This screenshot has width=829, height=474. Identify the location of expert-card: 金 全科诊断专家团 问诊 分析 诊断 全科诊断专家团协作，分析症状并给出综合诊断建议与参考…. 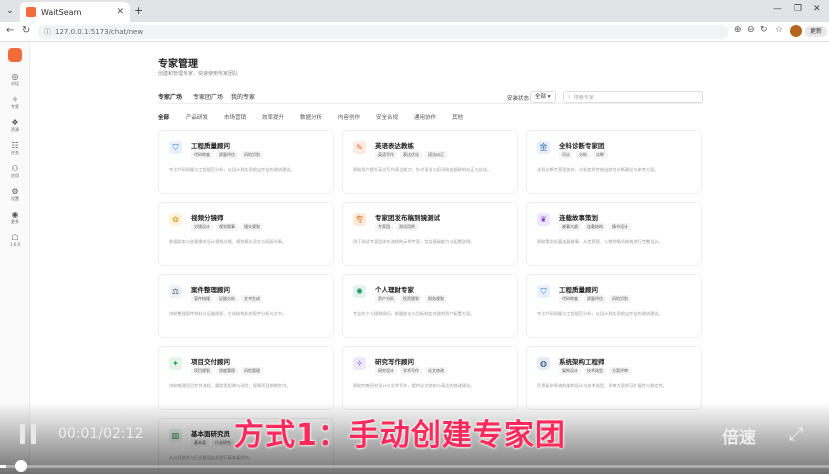
(614, 162).